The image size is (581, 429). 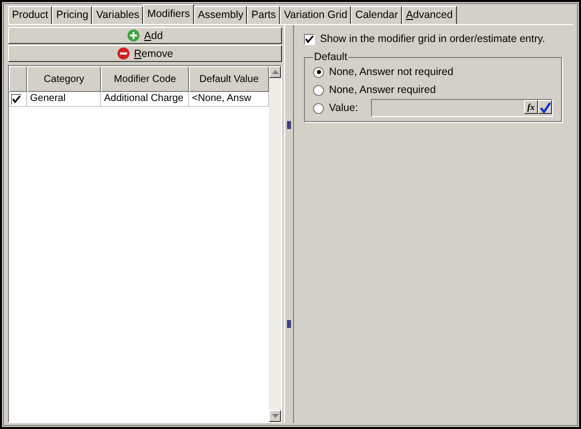 I want to click on radio-label: None, Answer not required, so click(x=391, y=72).